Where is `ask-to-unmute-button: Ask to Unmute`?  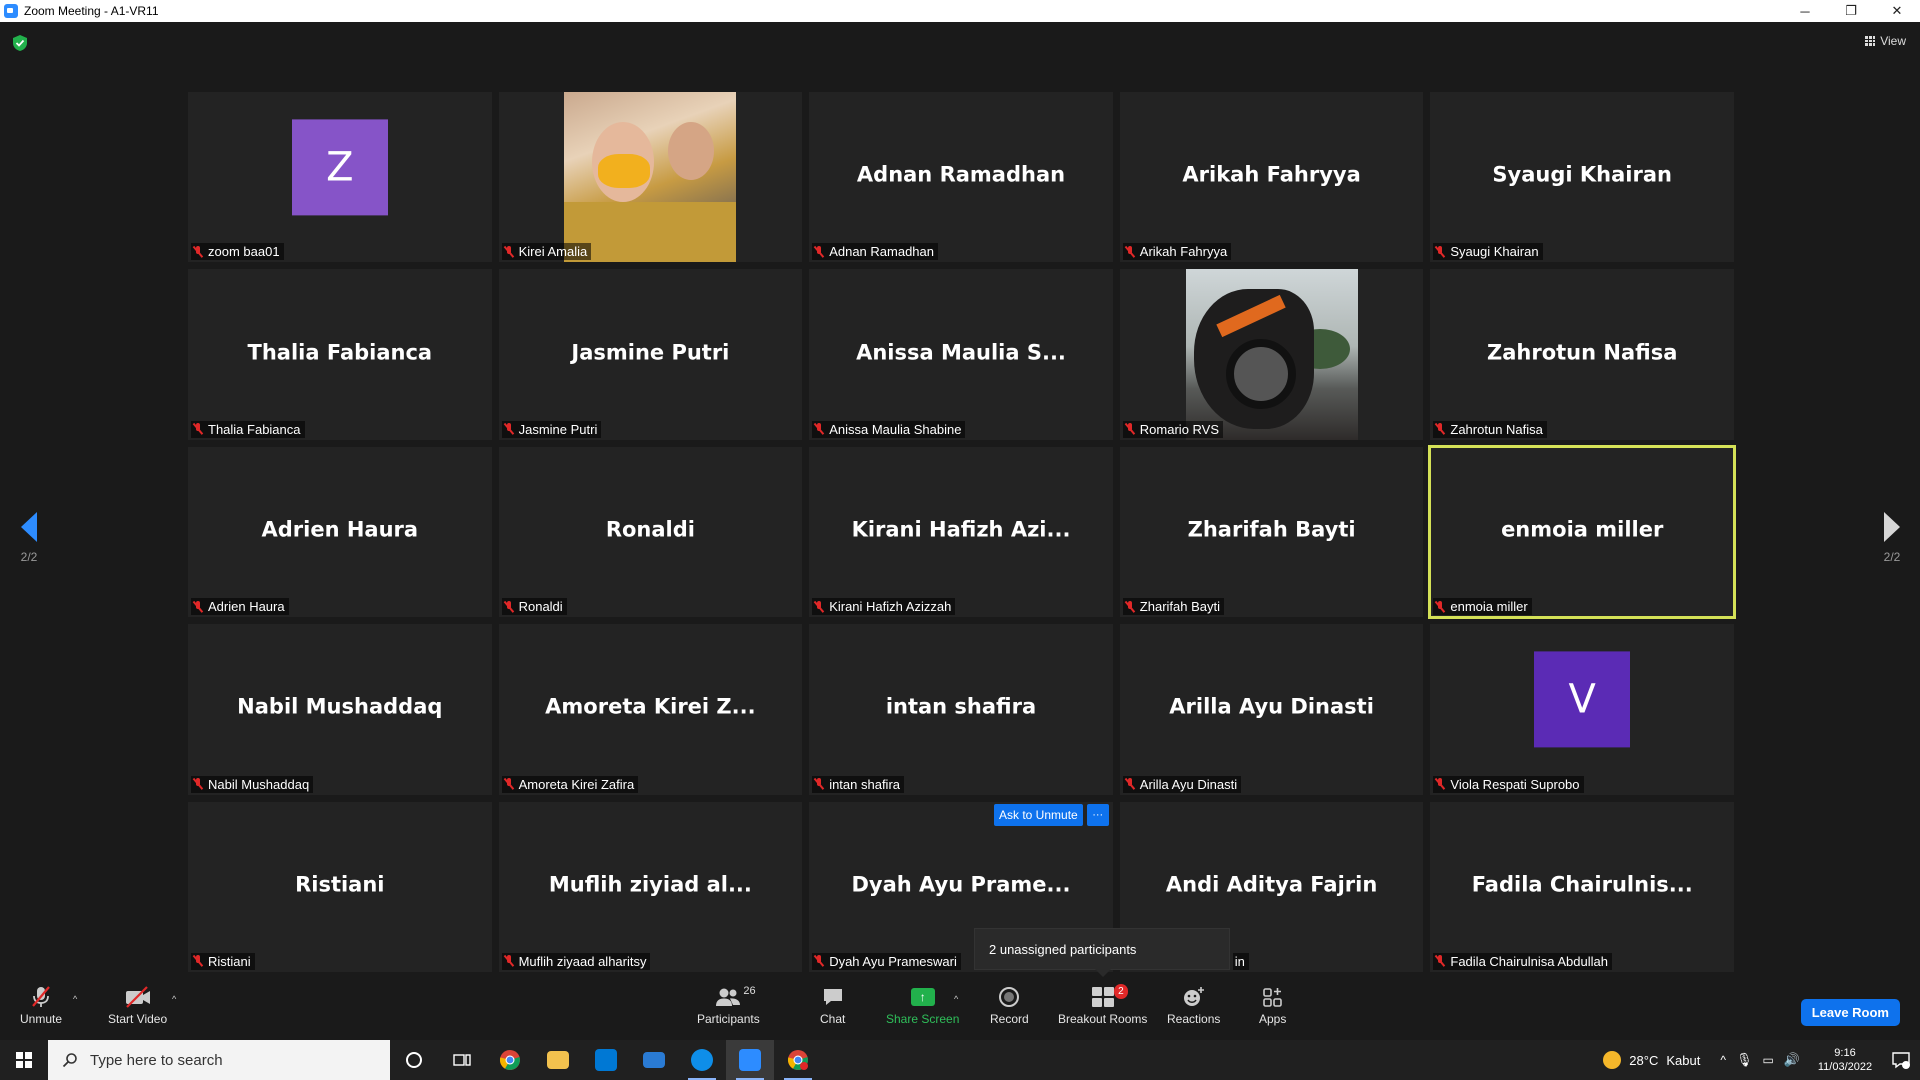
ask-to-unmute-button: Ask to Unmute is located at coordinates (1038, 815).